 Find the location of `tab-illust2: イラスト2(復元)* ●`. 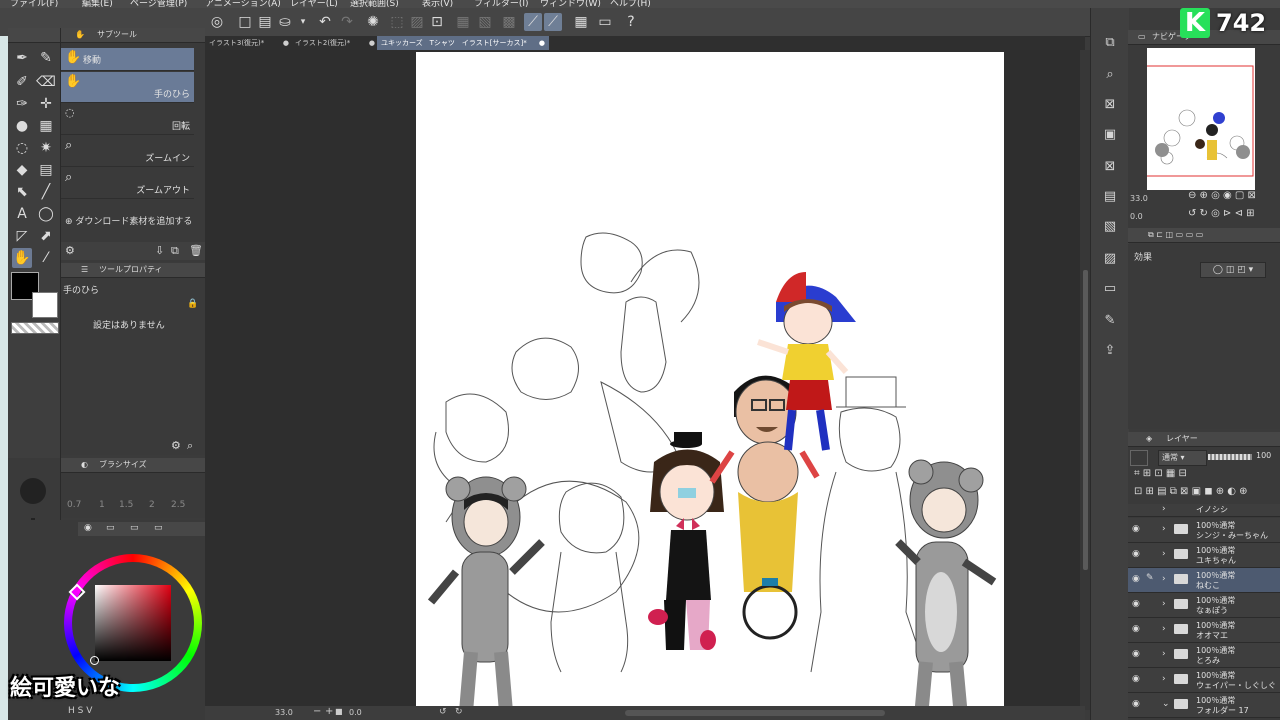

tab-illust2: イラスト2(復元)* ● is located at coordinates (335, 43).